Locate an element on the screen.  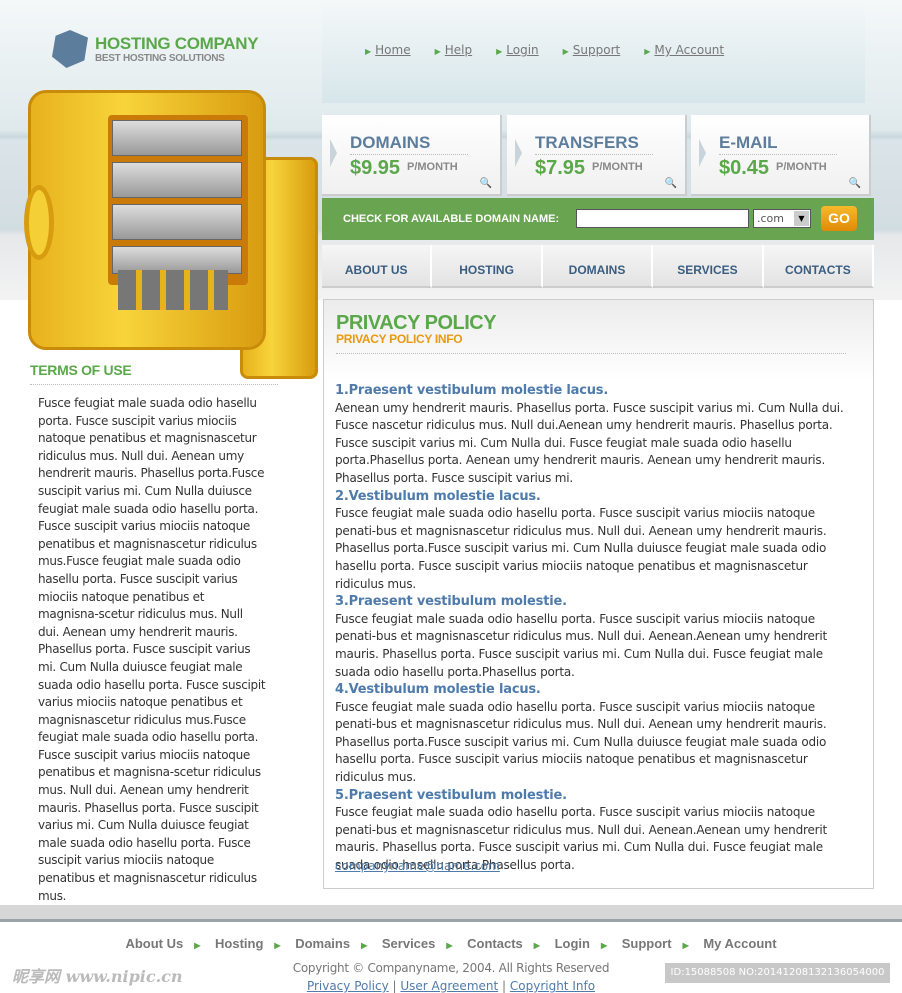
top-nav-link: Support is located at coordinates (596, 50).